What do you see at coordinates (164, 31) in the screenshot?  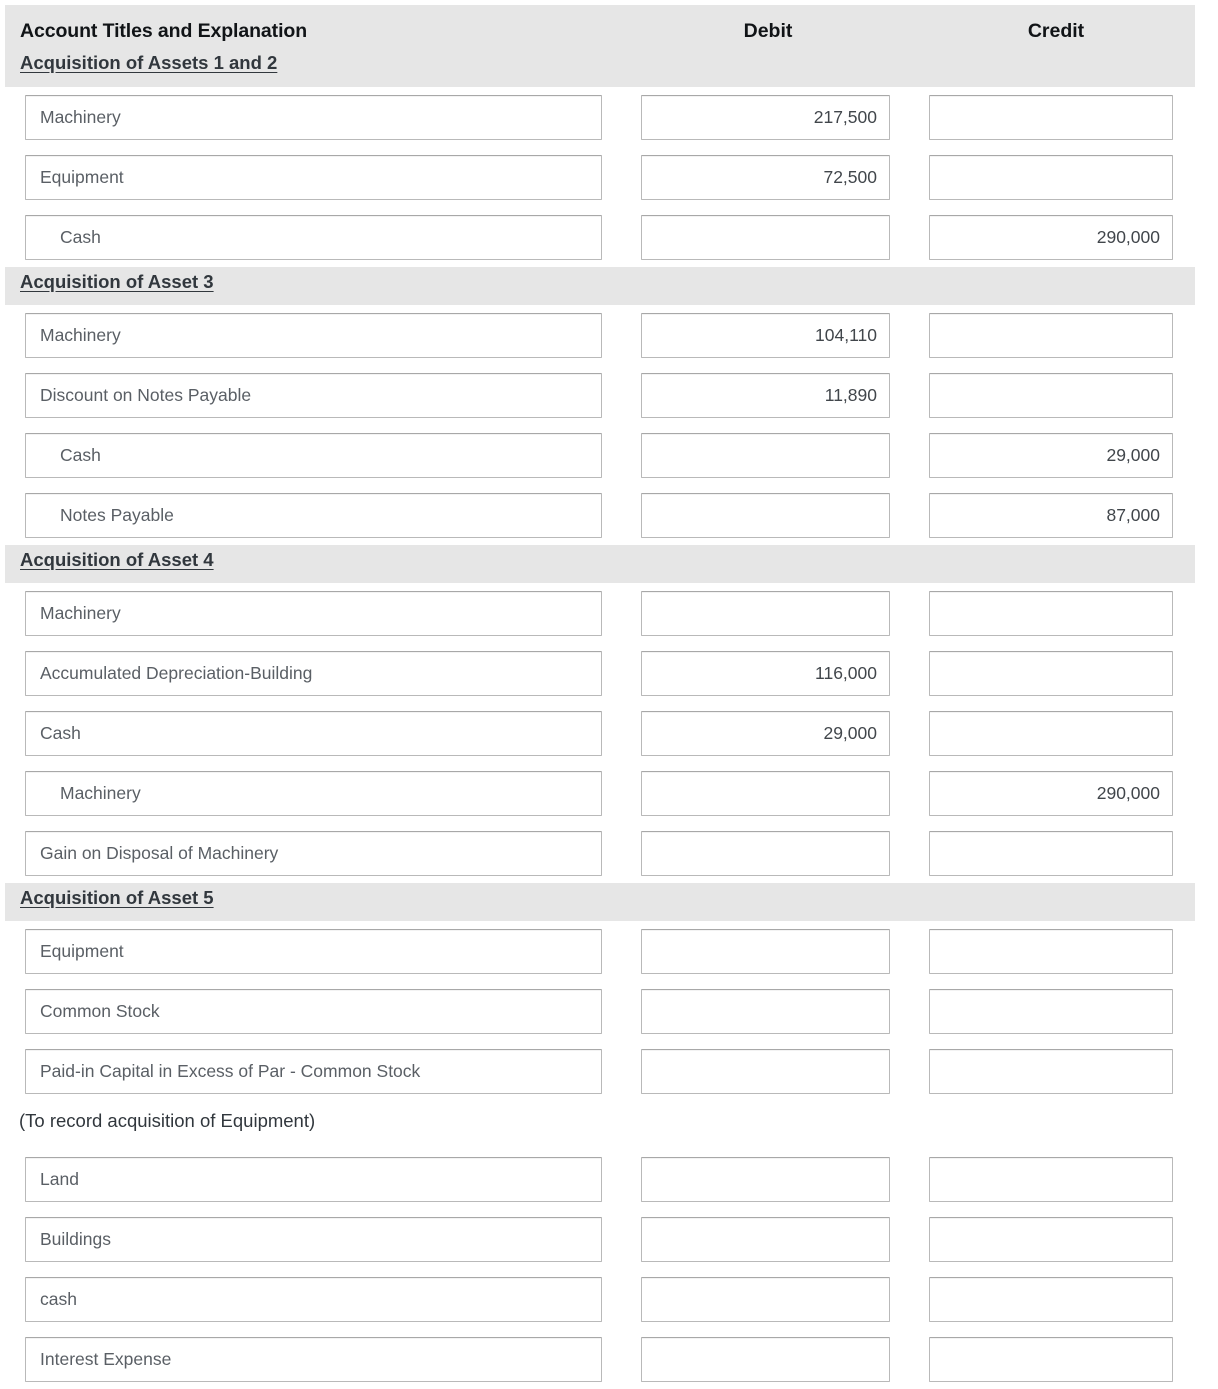 I see `column-header-account: Account Titles and Explanation` at bounding box center [164, 31].